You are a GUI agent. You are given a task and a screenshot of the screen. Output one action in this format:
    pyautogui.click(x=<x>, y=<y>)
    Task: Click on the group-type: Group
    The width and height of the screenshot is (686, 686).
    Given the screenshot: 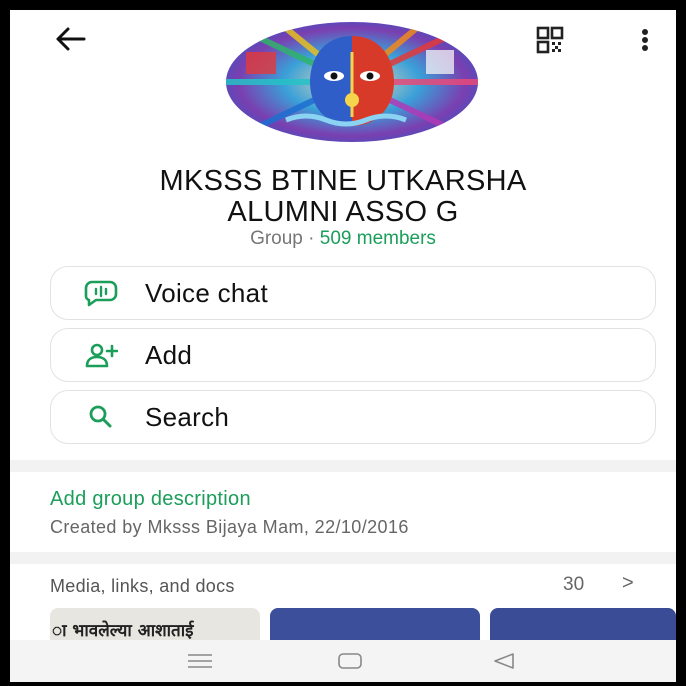 What is the action you would take?
    pyautogui.click(x=276, y=238)
    